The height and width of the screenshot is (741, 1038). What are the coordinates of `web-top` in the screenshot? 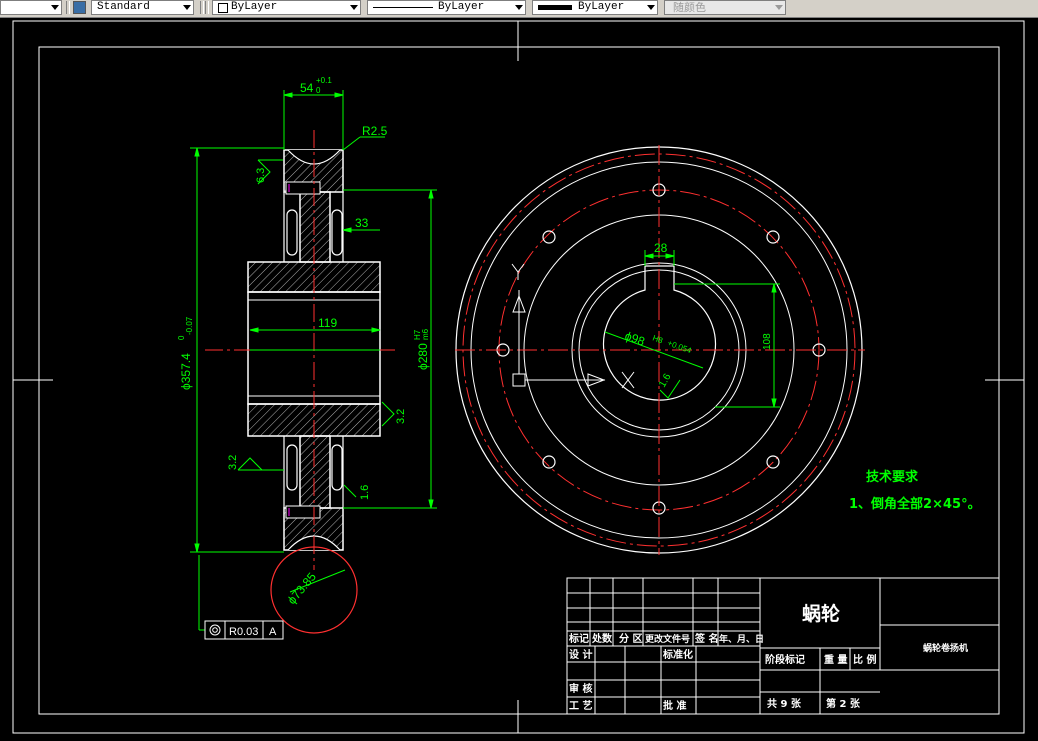 It's located at (315, 227).